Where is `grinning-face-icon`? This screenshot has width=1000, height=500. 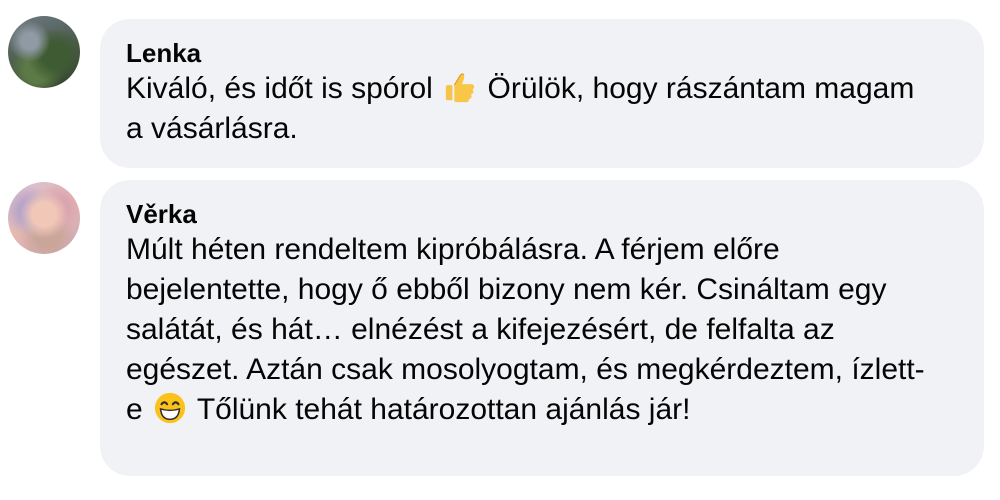
grinning-face-icon is located at coordinates (170, 408).